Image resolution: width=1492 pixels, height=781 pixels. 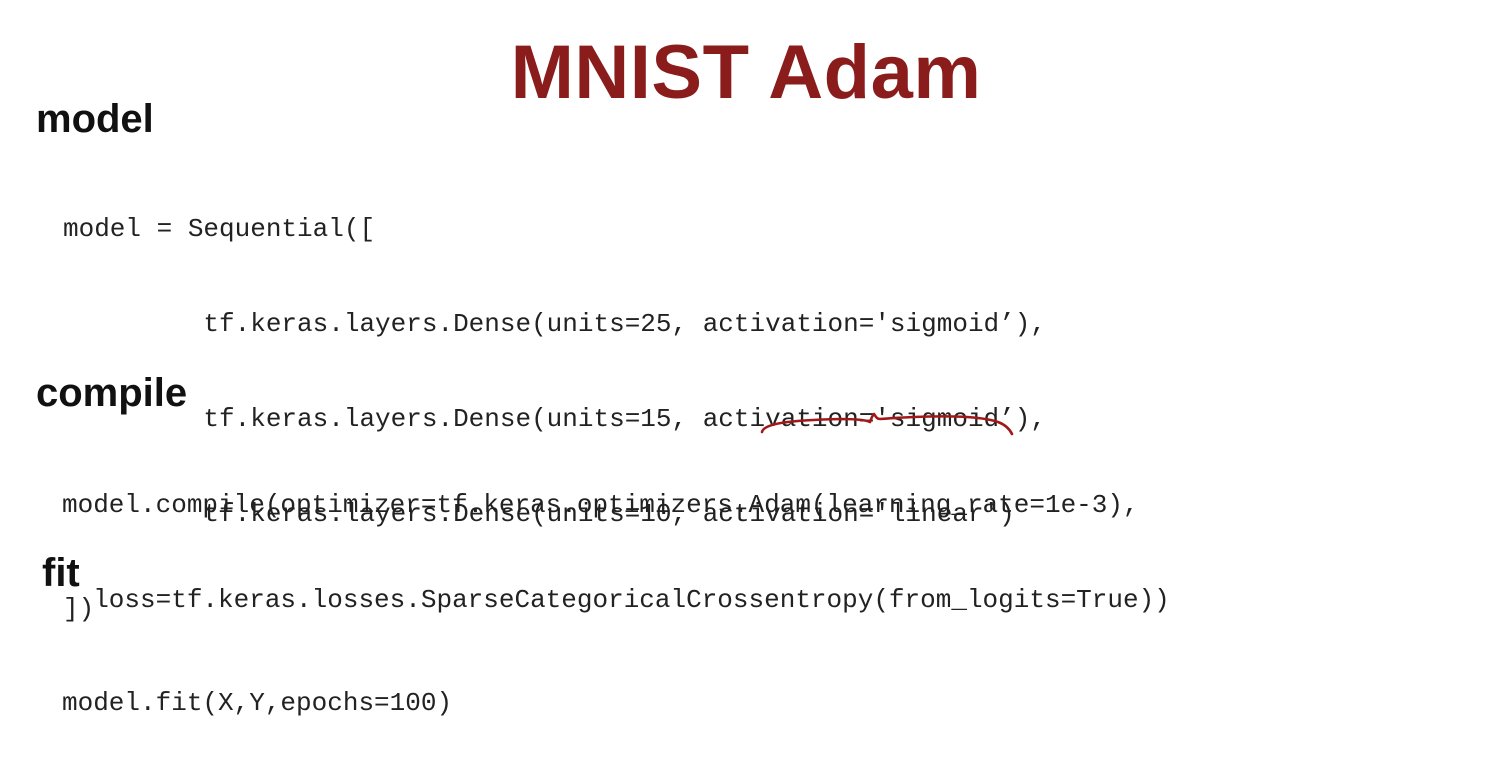 What do you see at coordinates (61, 573) in the screenshot?
I see `section-heading-fit: fit` at bounding box center [61, 573].